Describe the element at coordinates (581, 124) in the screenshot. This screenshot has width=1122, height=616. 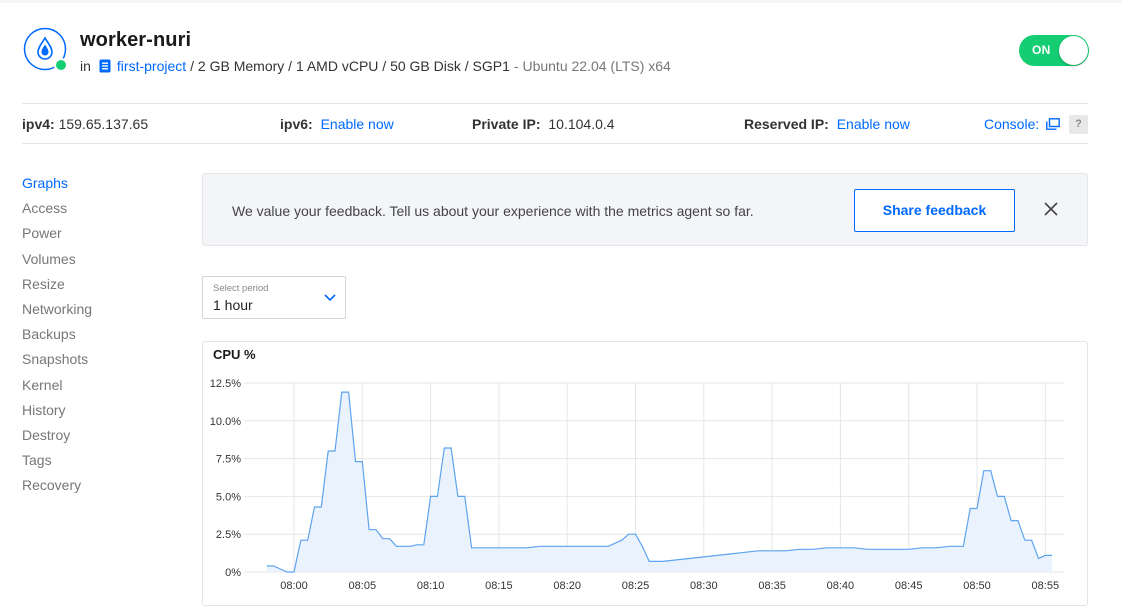
I see `private-ip-value: 10.104.0.4` at that location.